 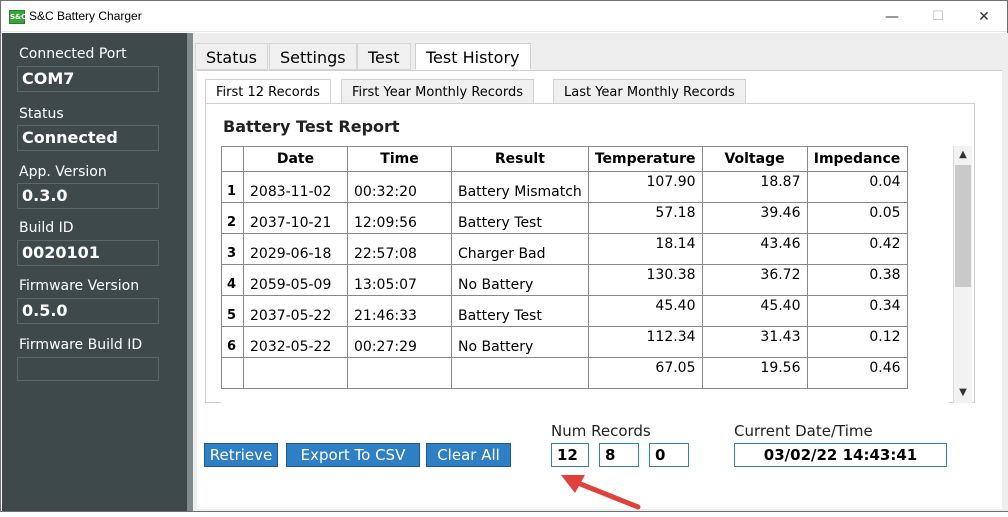 I want to click on column-header-time: Time, so click(x=399, y=159).